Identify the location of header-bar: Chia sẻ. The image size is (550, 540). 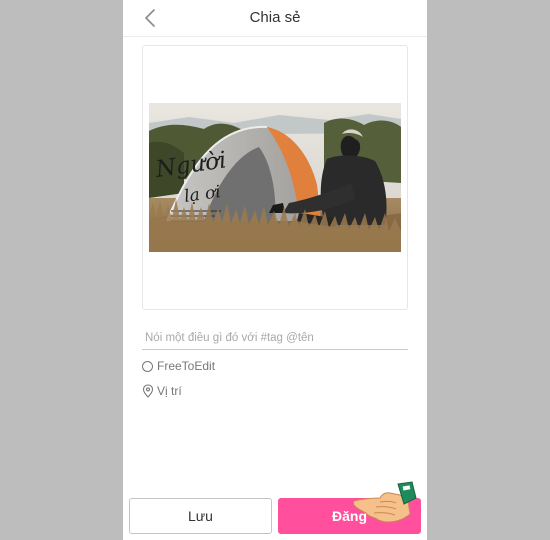
(275, 18).